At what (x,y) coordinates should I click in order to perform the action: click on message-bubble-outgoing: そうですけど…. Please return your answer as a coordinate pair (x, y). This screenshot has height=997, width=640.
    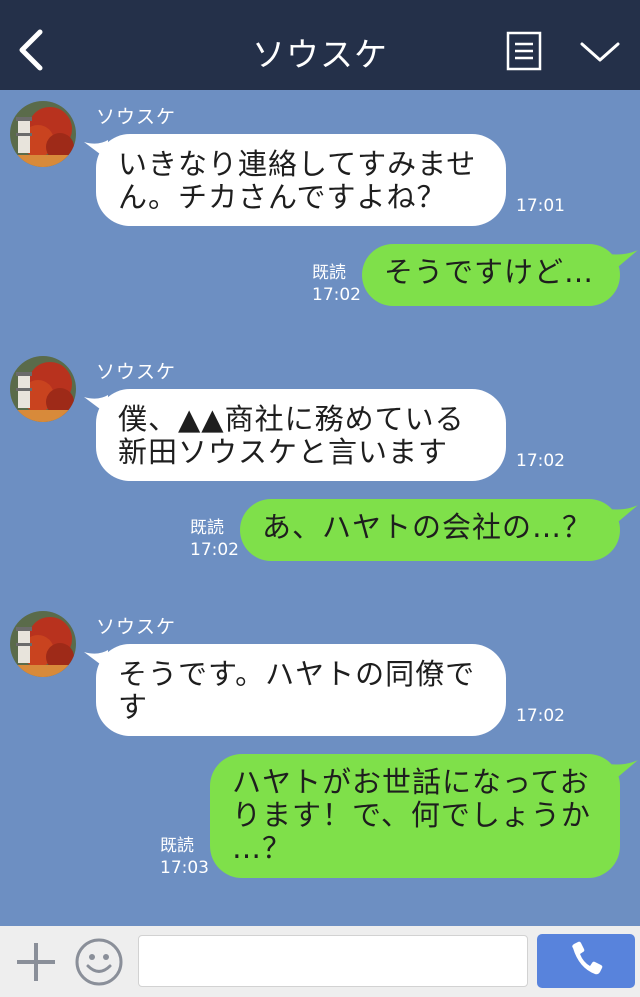
    Looking at the image, I should click on (491, 275).